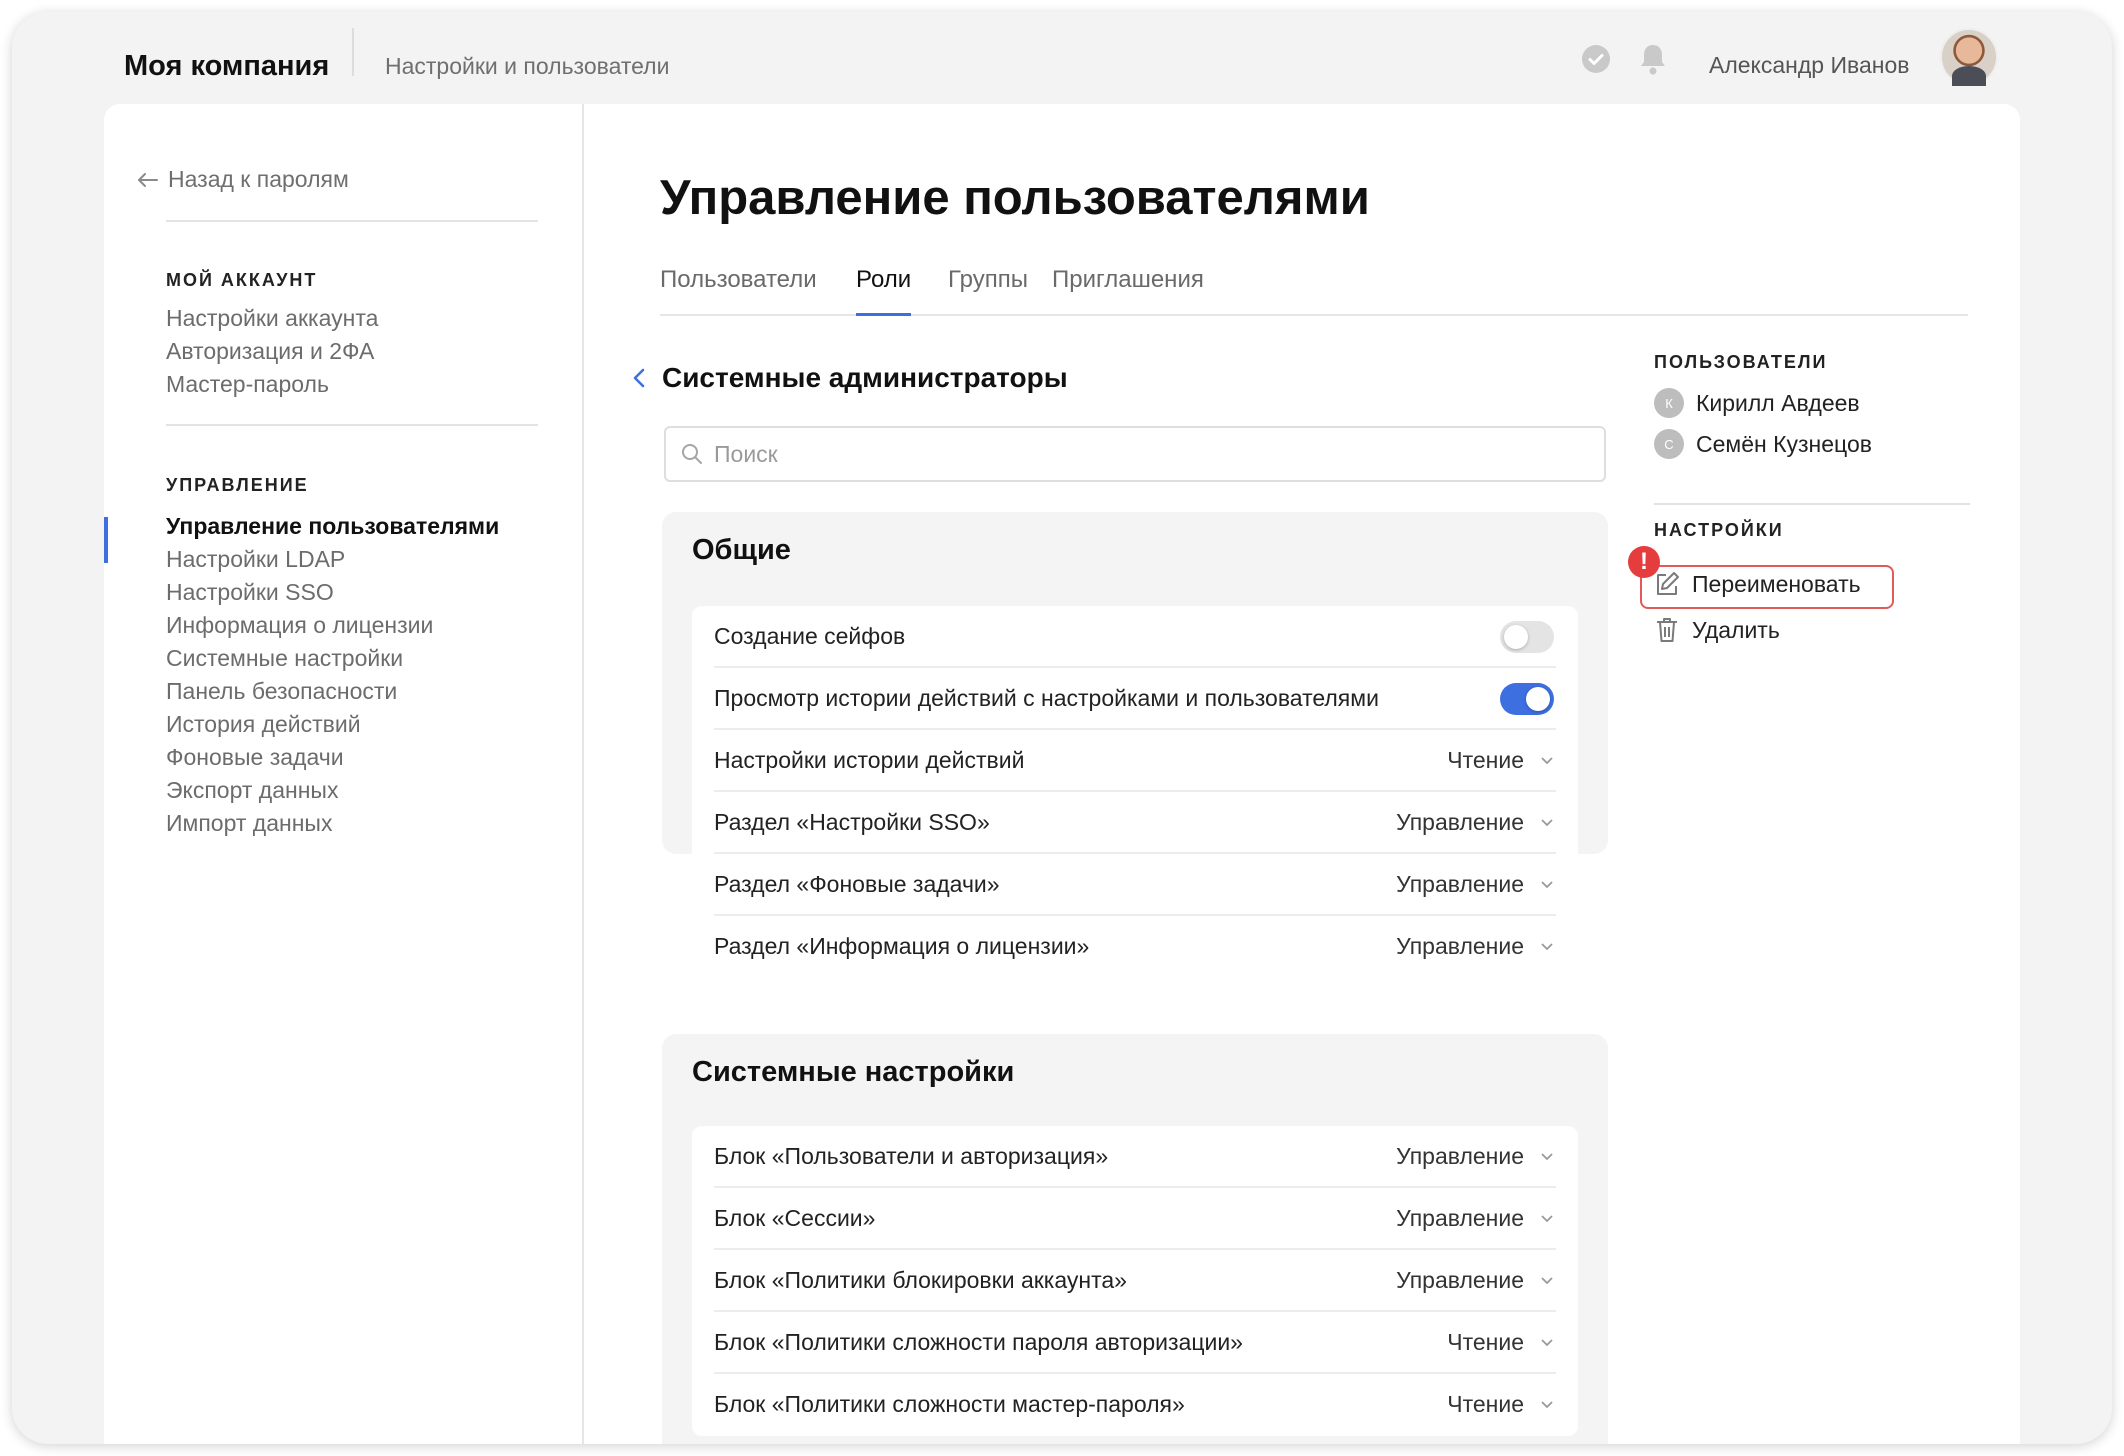  Describe the element at coordinates (1812, 504) in the screenshot. I see `right-panel-divider` at that location.